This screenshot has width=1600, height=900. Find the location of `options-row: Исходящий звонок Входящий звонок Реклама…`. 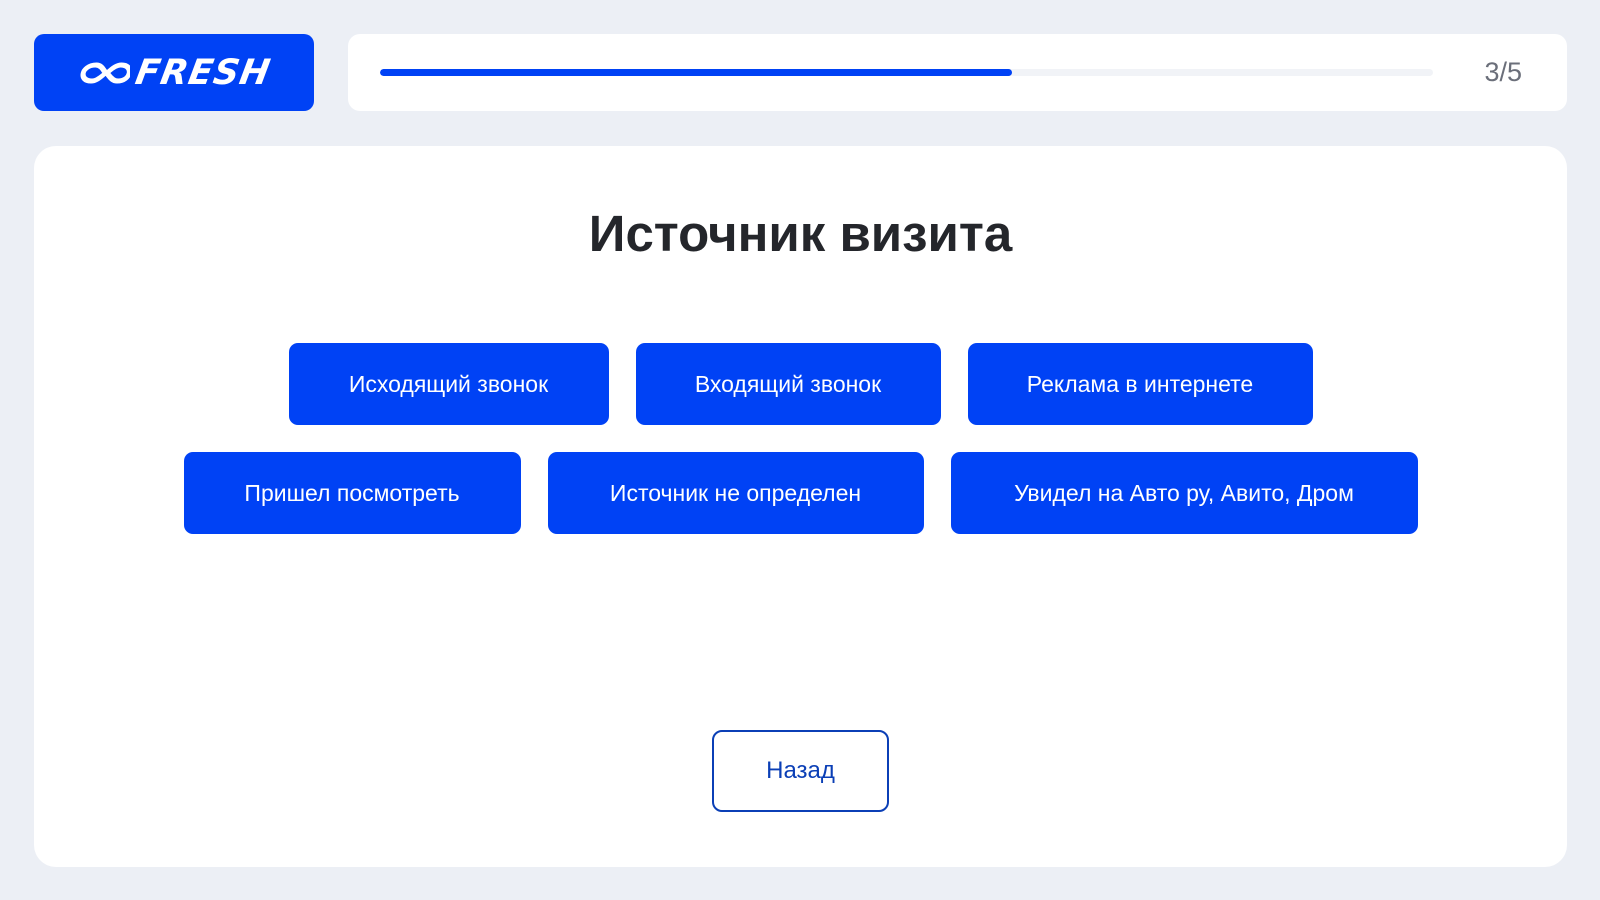

options-row: Исходящий звонок Входящий звонок Реклама… is located at coordinates (800, 384).